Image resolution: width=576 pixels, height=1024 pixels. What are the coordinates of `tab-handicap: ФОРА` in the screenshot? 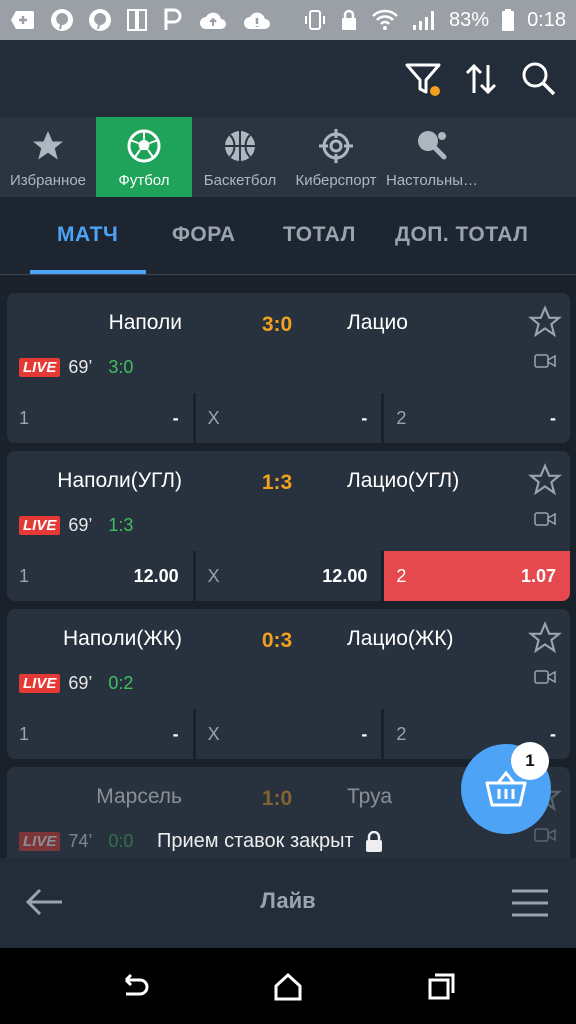 It's located at (204, 235).